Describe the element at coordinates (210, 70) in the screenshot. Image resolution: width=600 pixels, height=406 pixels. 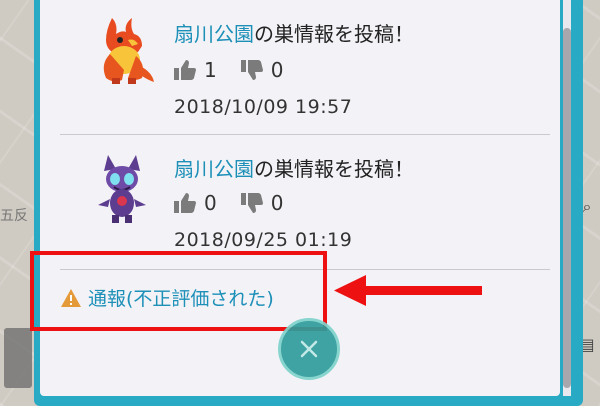
I see `like-count: 1` at that location.